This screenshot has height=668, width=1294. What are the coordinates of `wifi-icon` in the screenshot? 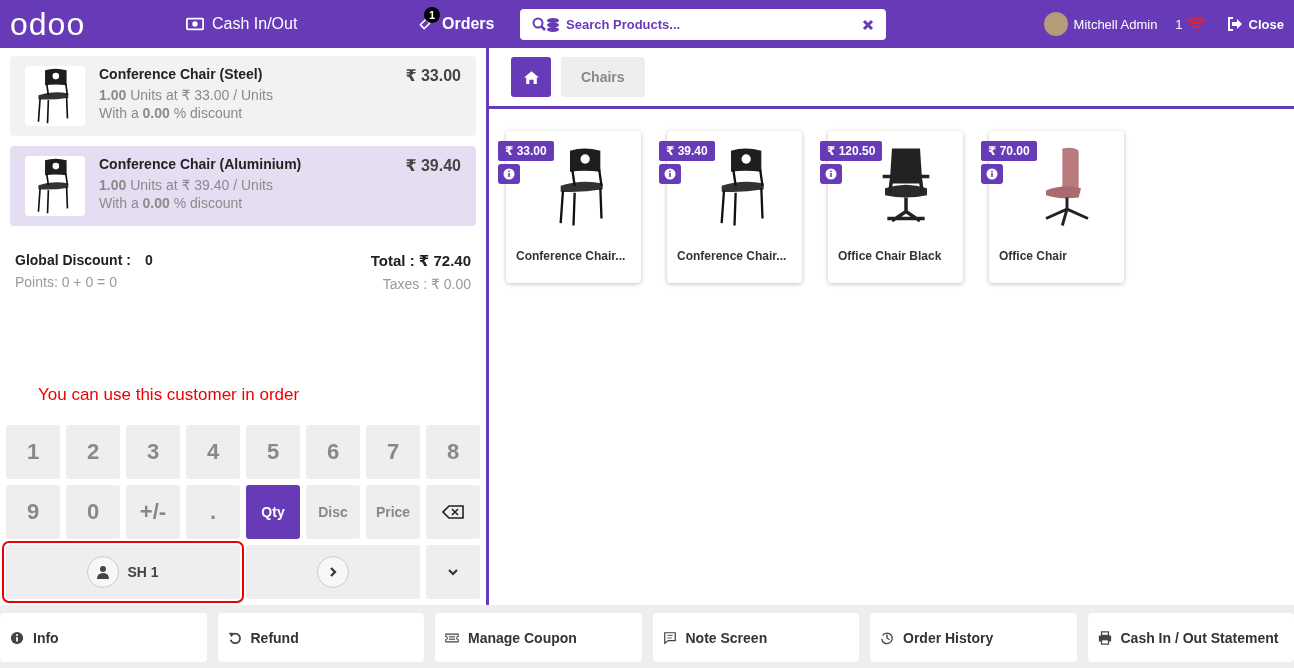 It's located at (1195, 24).